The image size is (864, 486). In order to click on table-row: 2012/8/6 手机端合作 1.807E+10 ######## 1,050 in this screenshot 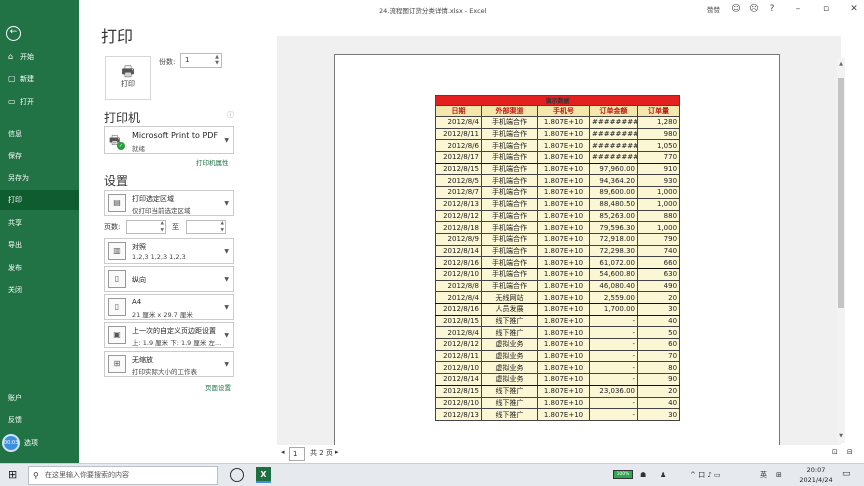, I will do `click(558, 146)`.